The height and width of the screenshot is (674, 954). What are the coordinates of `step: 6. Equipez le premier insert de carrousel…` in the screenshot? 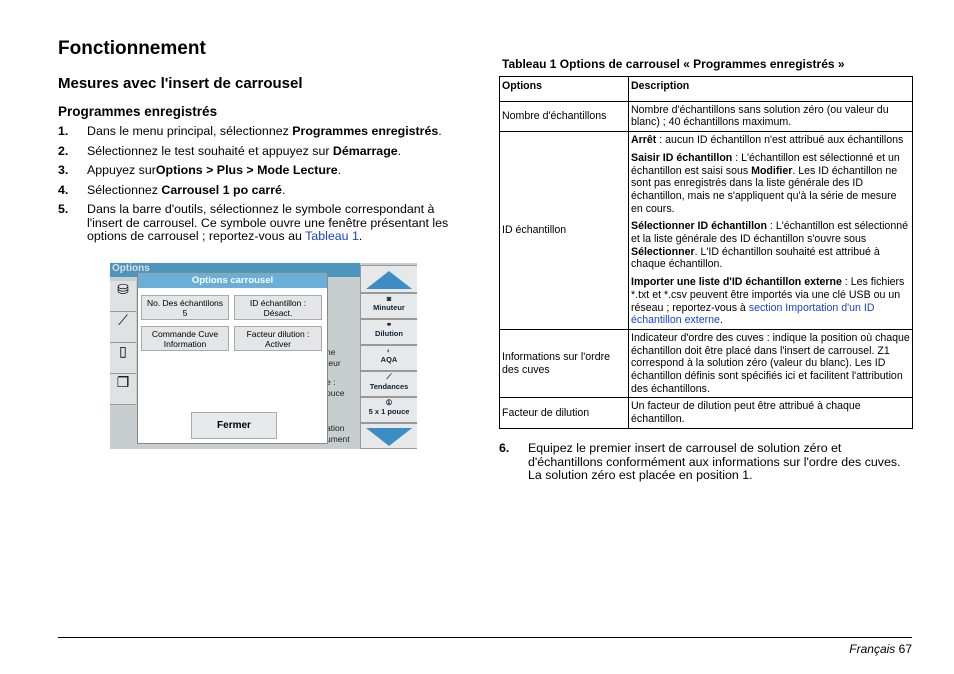 It's located at (700, 461).